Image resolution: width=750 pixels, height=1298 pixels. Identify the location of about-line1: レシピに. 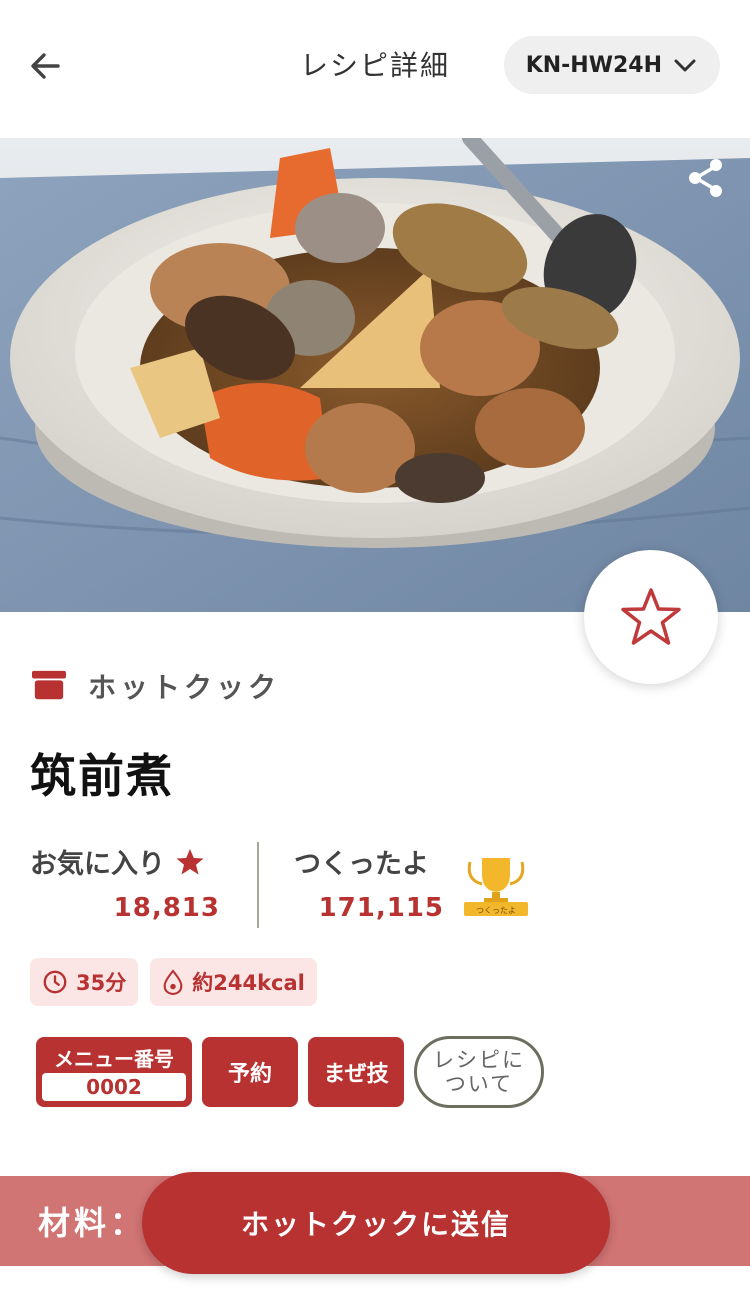
(479, 1060).